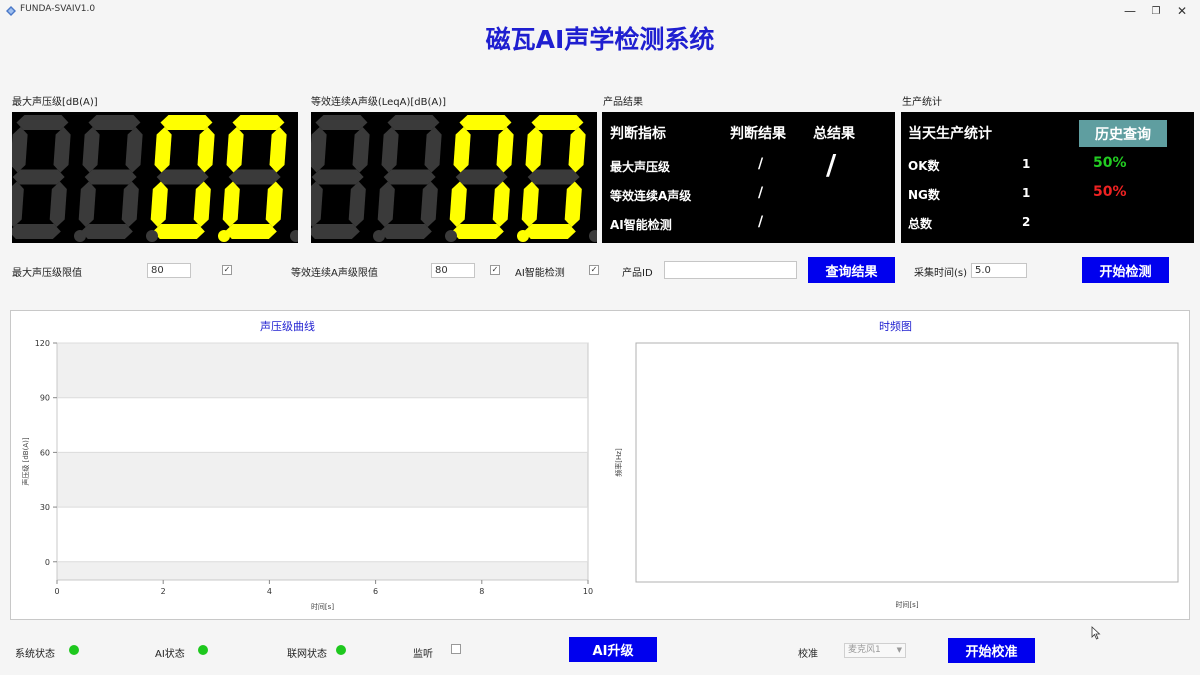 The width and height of the screenshot is (1200, 675). What do you see at coordinates (730, 270) in the screenshot?
I see `product-id-input` at bounding box center [730, 270].